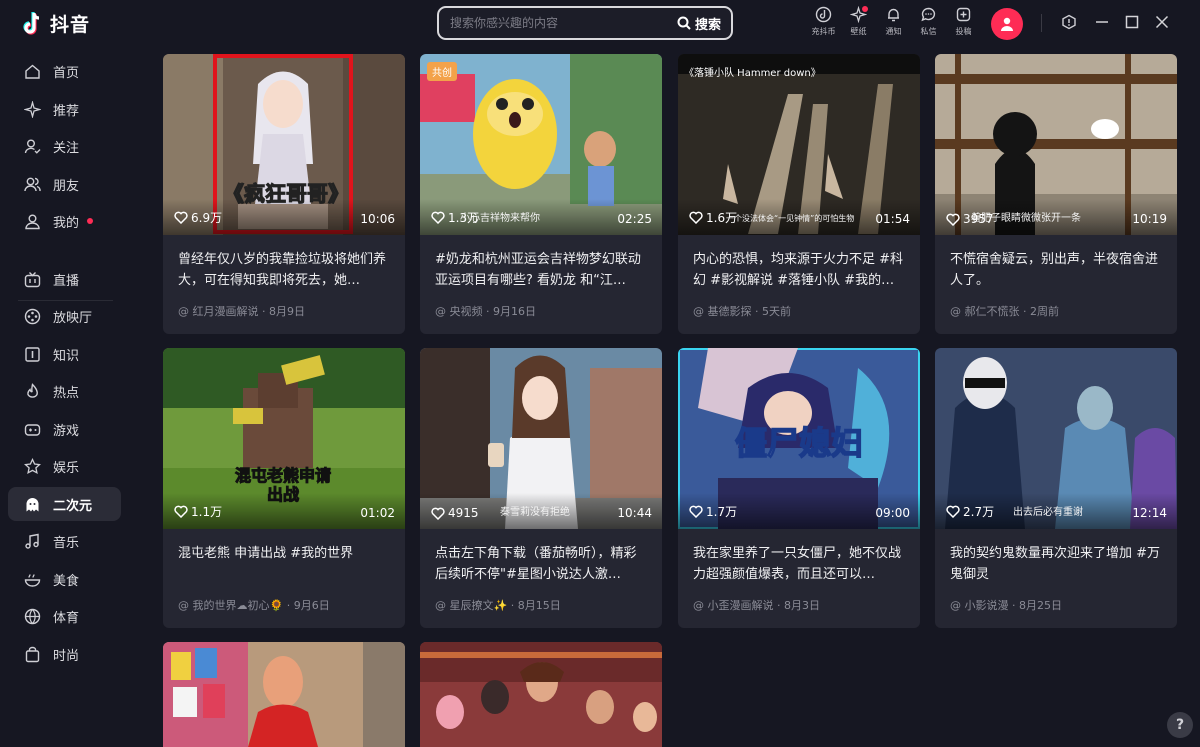  What do you see at coordinates (970, 219) in the screenshot?
I see `like-count: 3957` at bounding box center [970, 219].